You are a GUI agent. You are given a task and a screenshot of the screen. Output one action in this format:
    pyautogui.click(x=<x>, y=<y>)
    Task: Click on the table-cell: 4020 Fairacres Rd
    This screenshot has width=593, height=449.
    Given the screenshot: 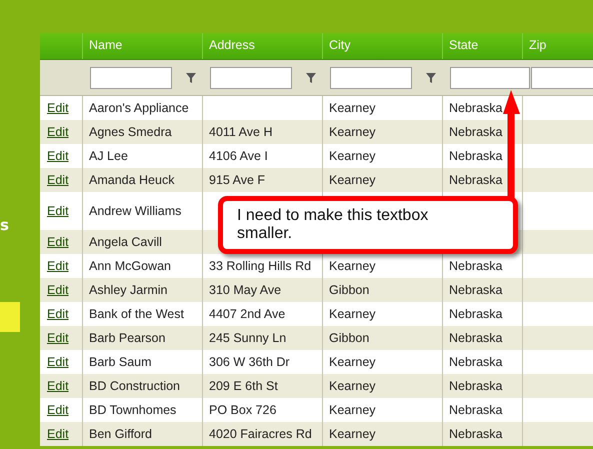 What is the action you would take?
    pyautogui.click(x=262, y=434)
    